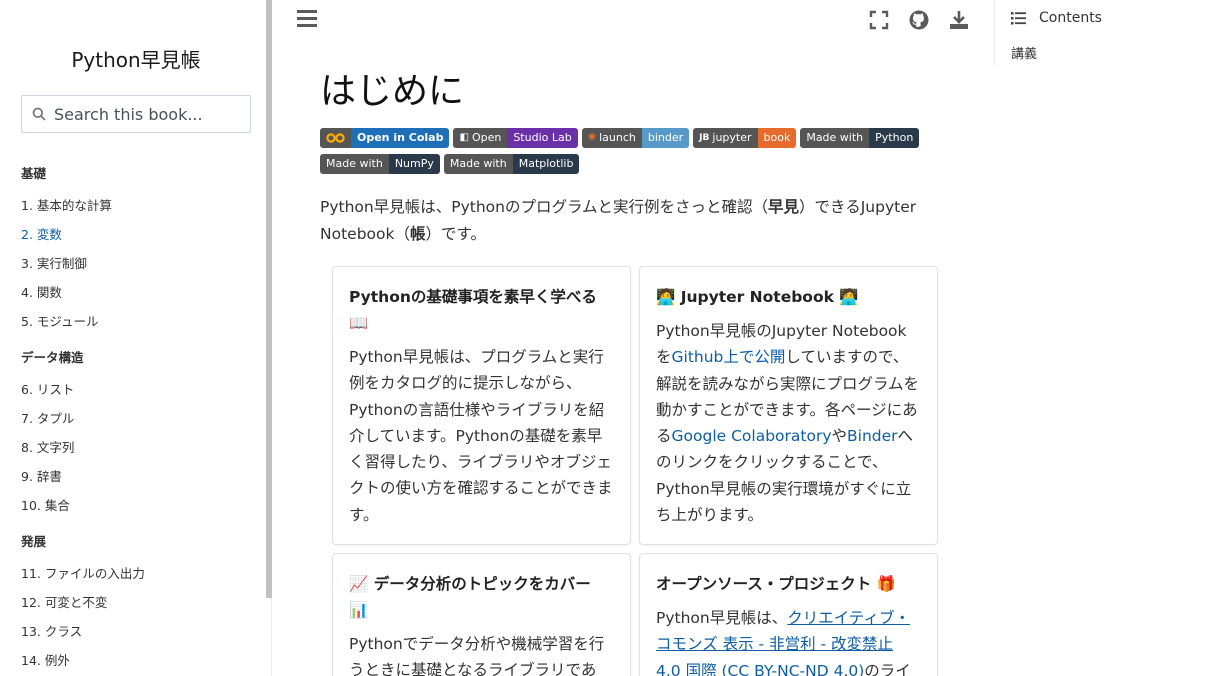  I want to click on card-title: オープンソース・プロジェクト 🎁, so click(776, 584).